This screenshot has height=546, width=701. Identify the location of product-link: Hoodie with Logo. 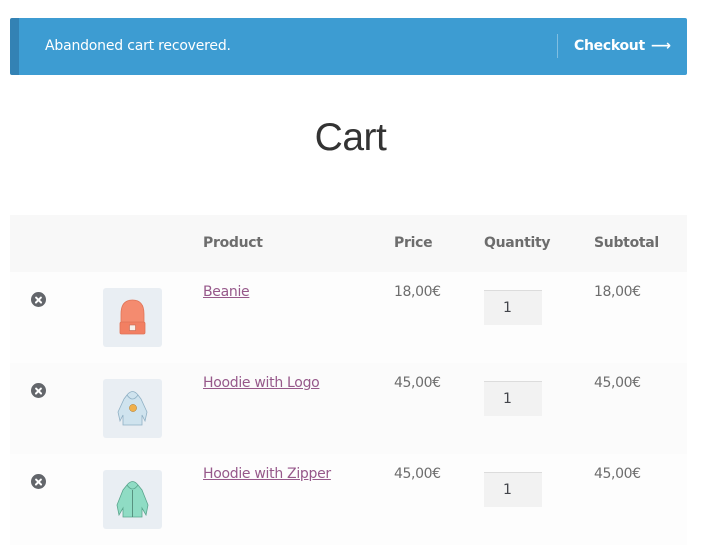
(261, 383).